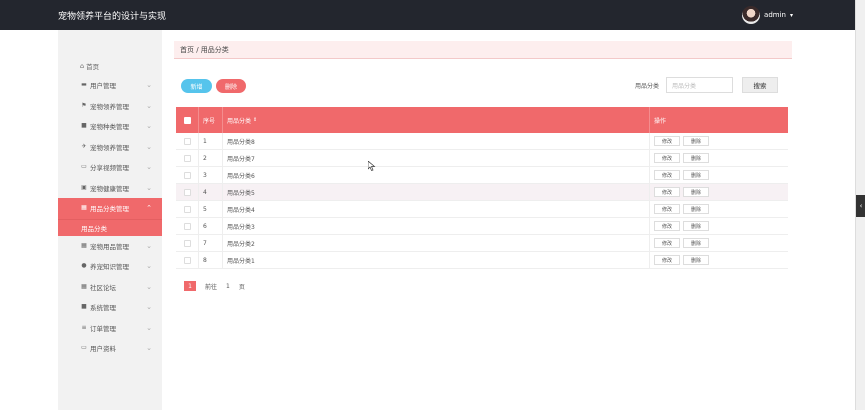 The image size is (865, 410). Describe the element at coordinates (231, 86) in the screenshot. I see `delete-button: 删除` at that location.